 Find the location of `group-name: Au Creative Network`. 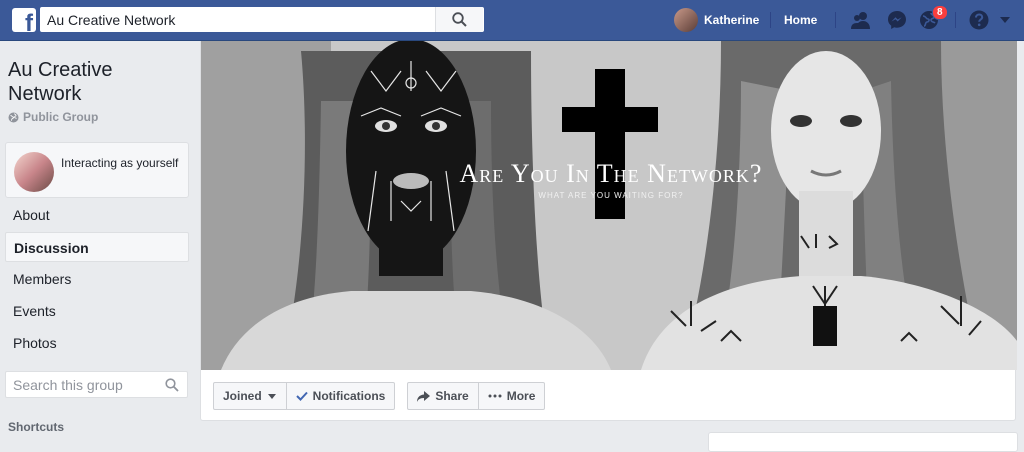

group-name: Au Creative Network is located at coordinates (98, 82).